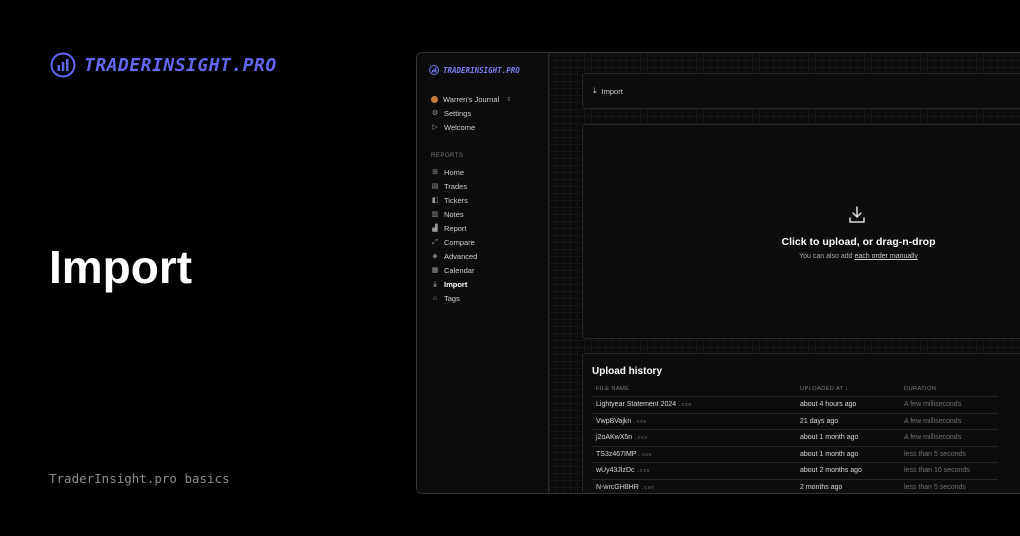 Image resolution: width=1020 pixels, height=536 pixels. I want to click on file-name-cell: N-wrcGH8HR .csv, so click(694, 485).